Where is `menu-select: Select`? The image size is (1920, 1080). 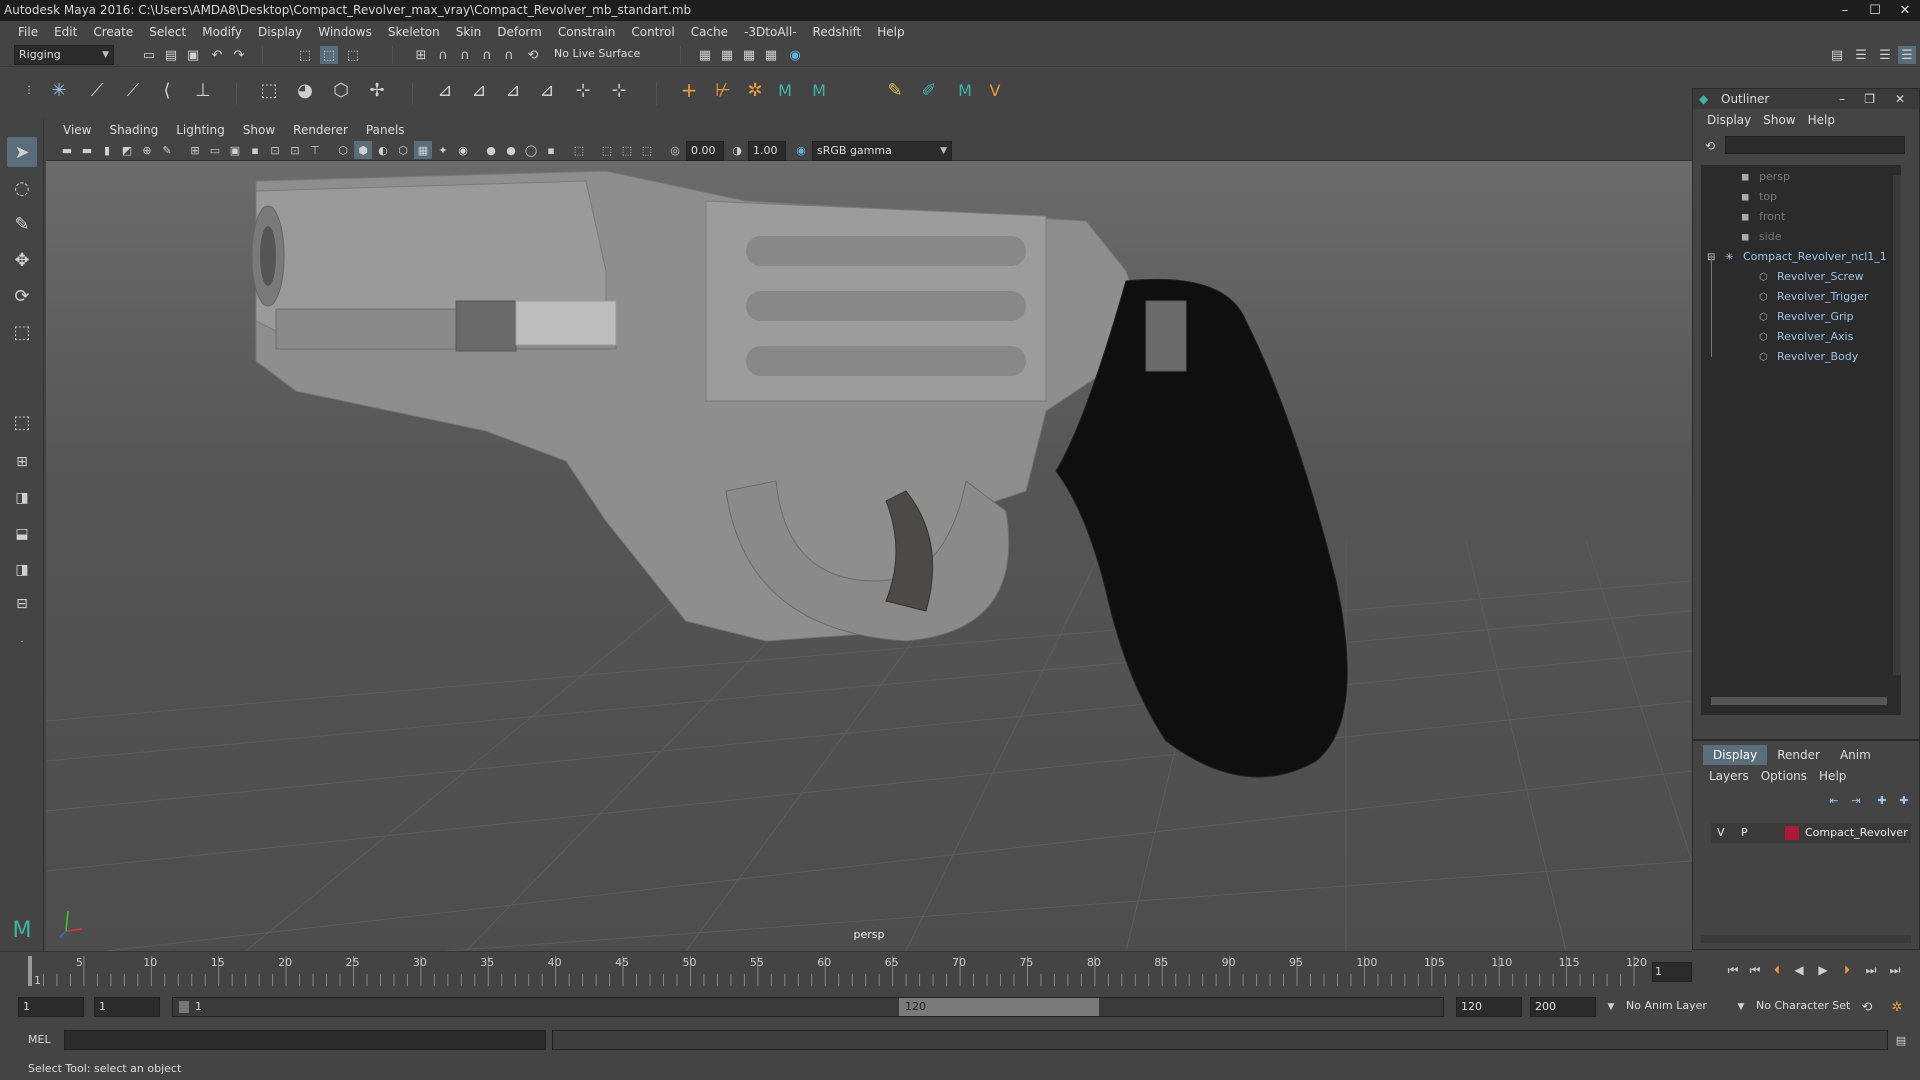
menu-select: Select is located at coordinates (167, 32).